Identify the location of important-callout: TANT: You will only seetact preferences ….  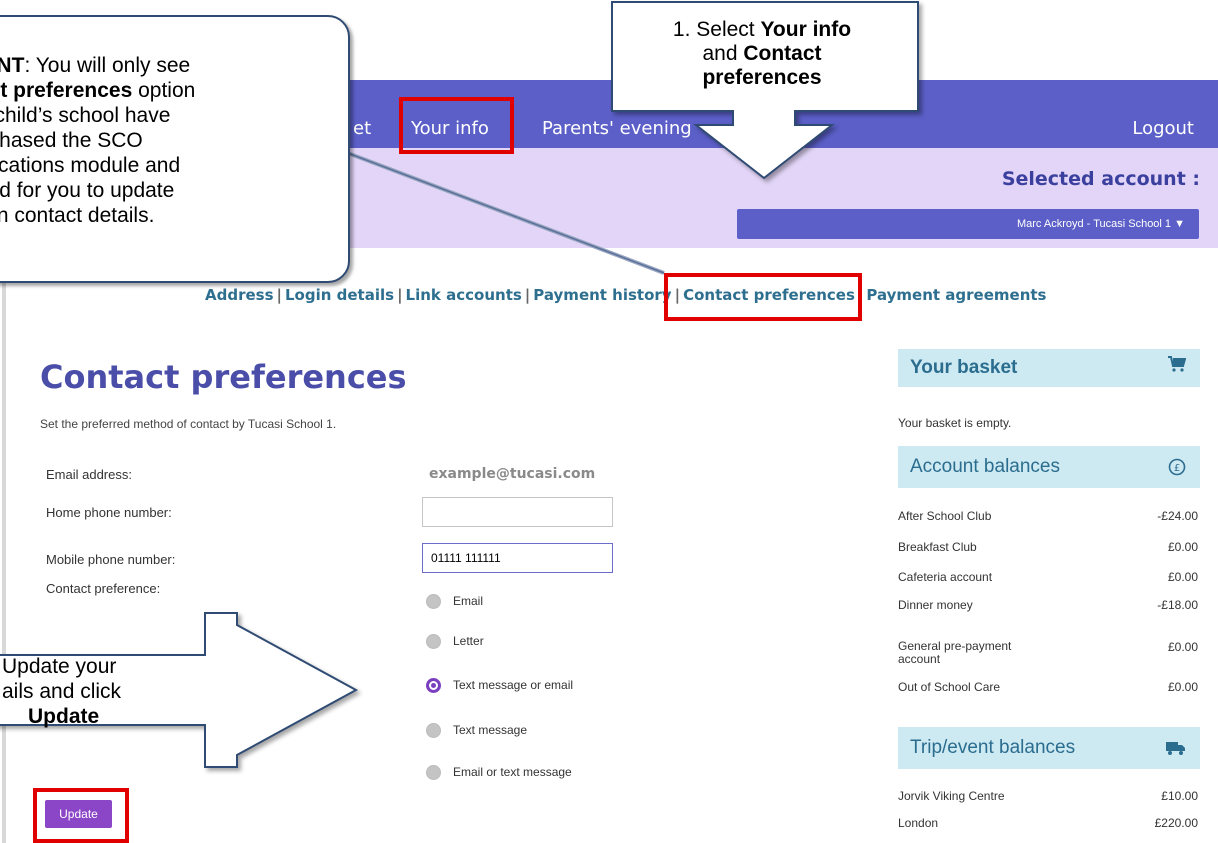
(175, 149).